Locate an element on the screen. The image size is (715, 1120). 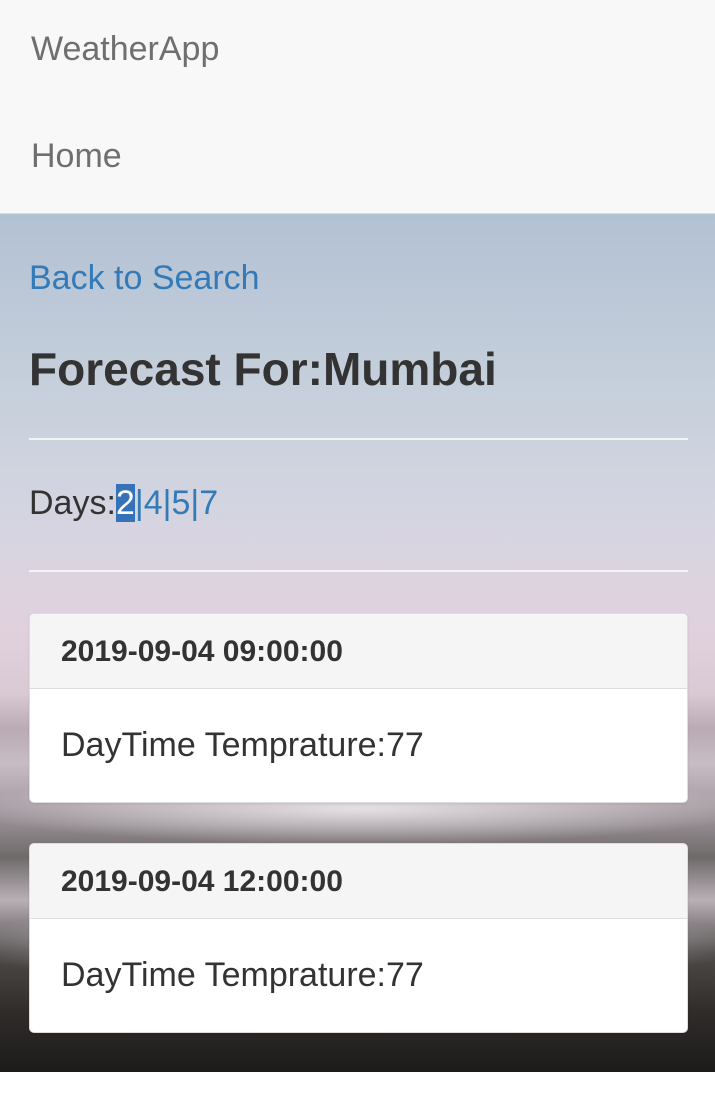
days-option-4: 4 is located at coordinates (153, 503).